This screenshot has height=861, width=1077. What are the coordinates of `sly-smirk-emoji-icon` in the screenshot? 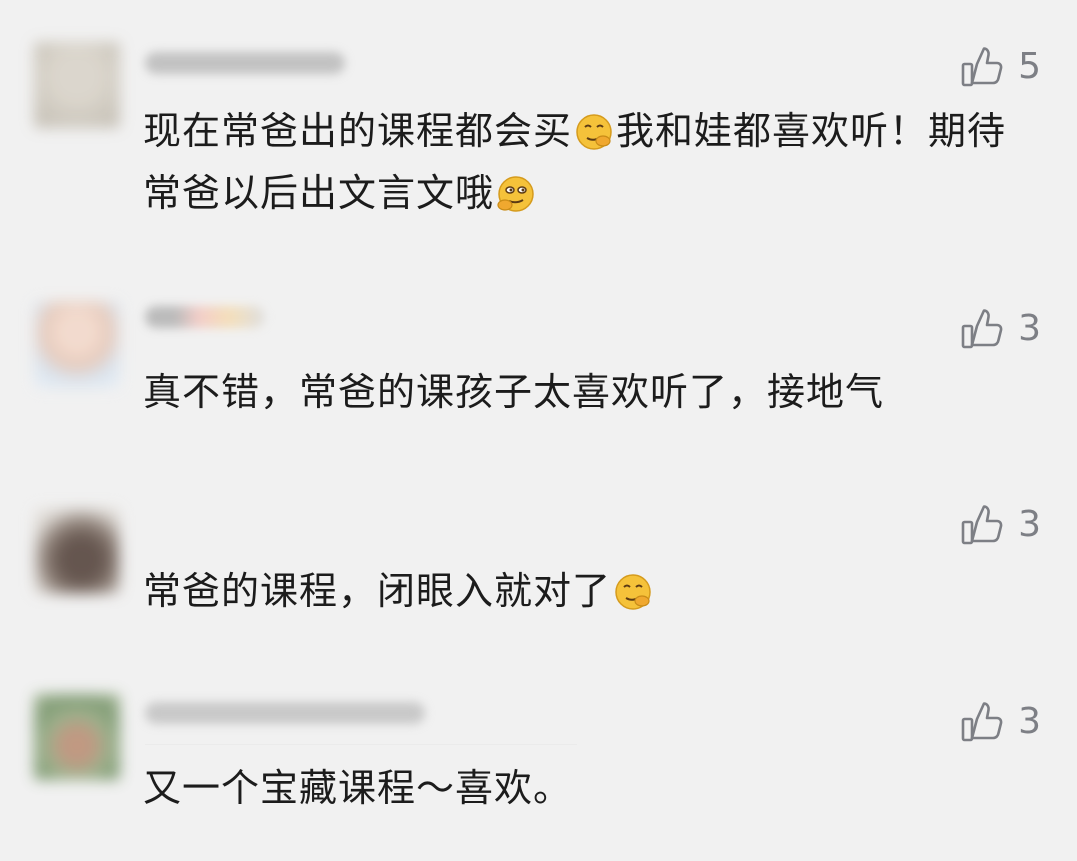 It's located at (516, 193).